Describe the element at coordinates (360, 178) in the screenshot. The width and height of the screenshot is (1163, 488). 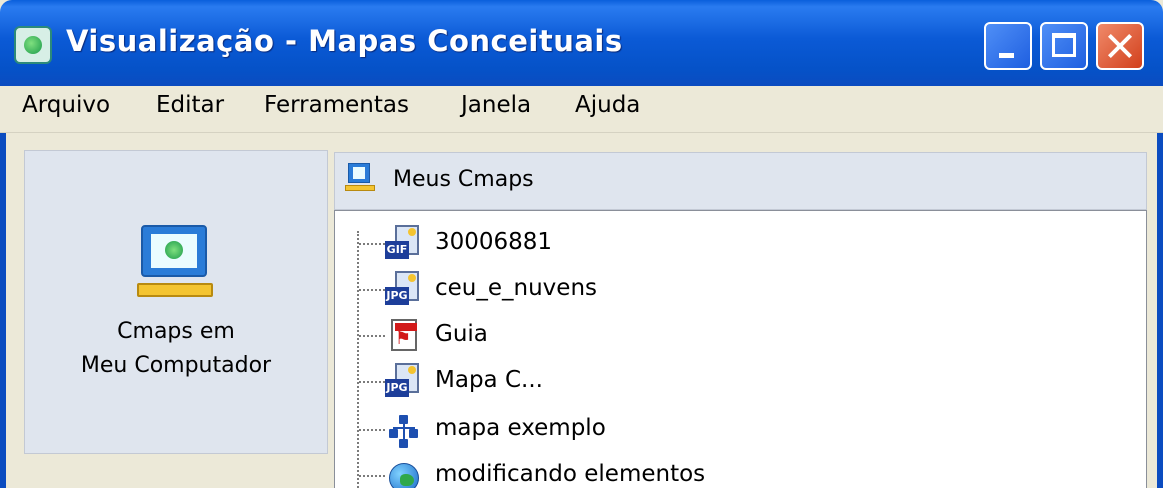
I see `cmaps-folder-icon` at that location.